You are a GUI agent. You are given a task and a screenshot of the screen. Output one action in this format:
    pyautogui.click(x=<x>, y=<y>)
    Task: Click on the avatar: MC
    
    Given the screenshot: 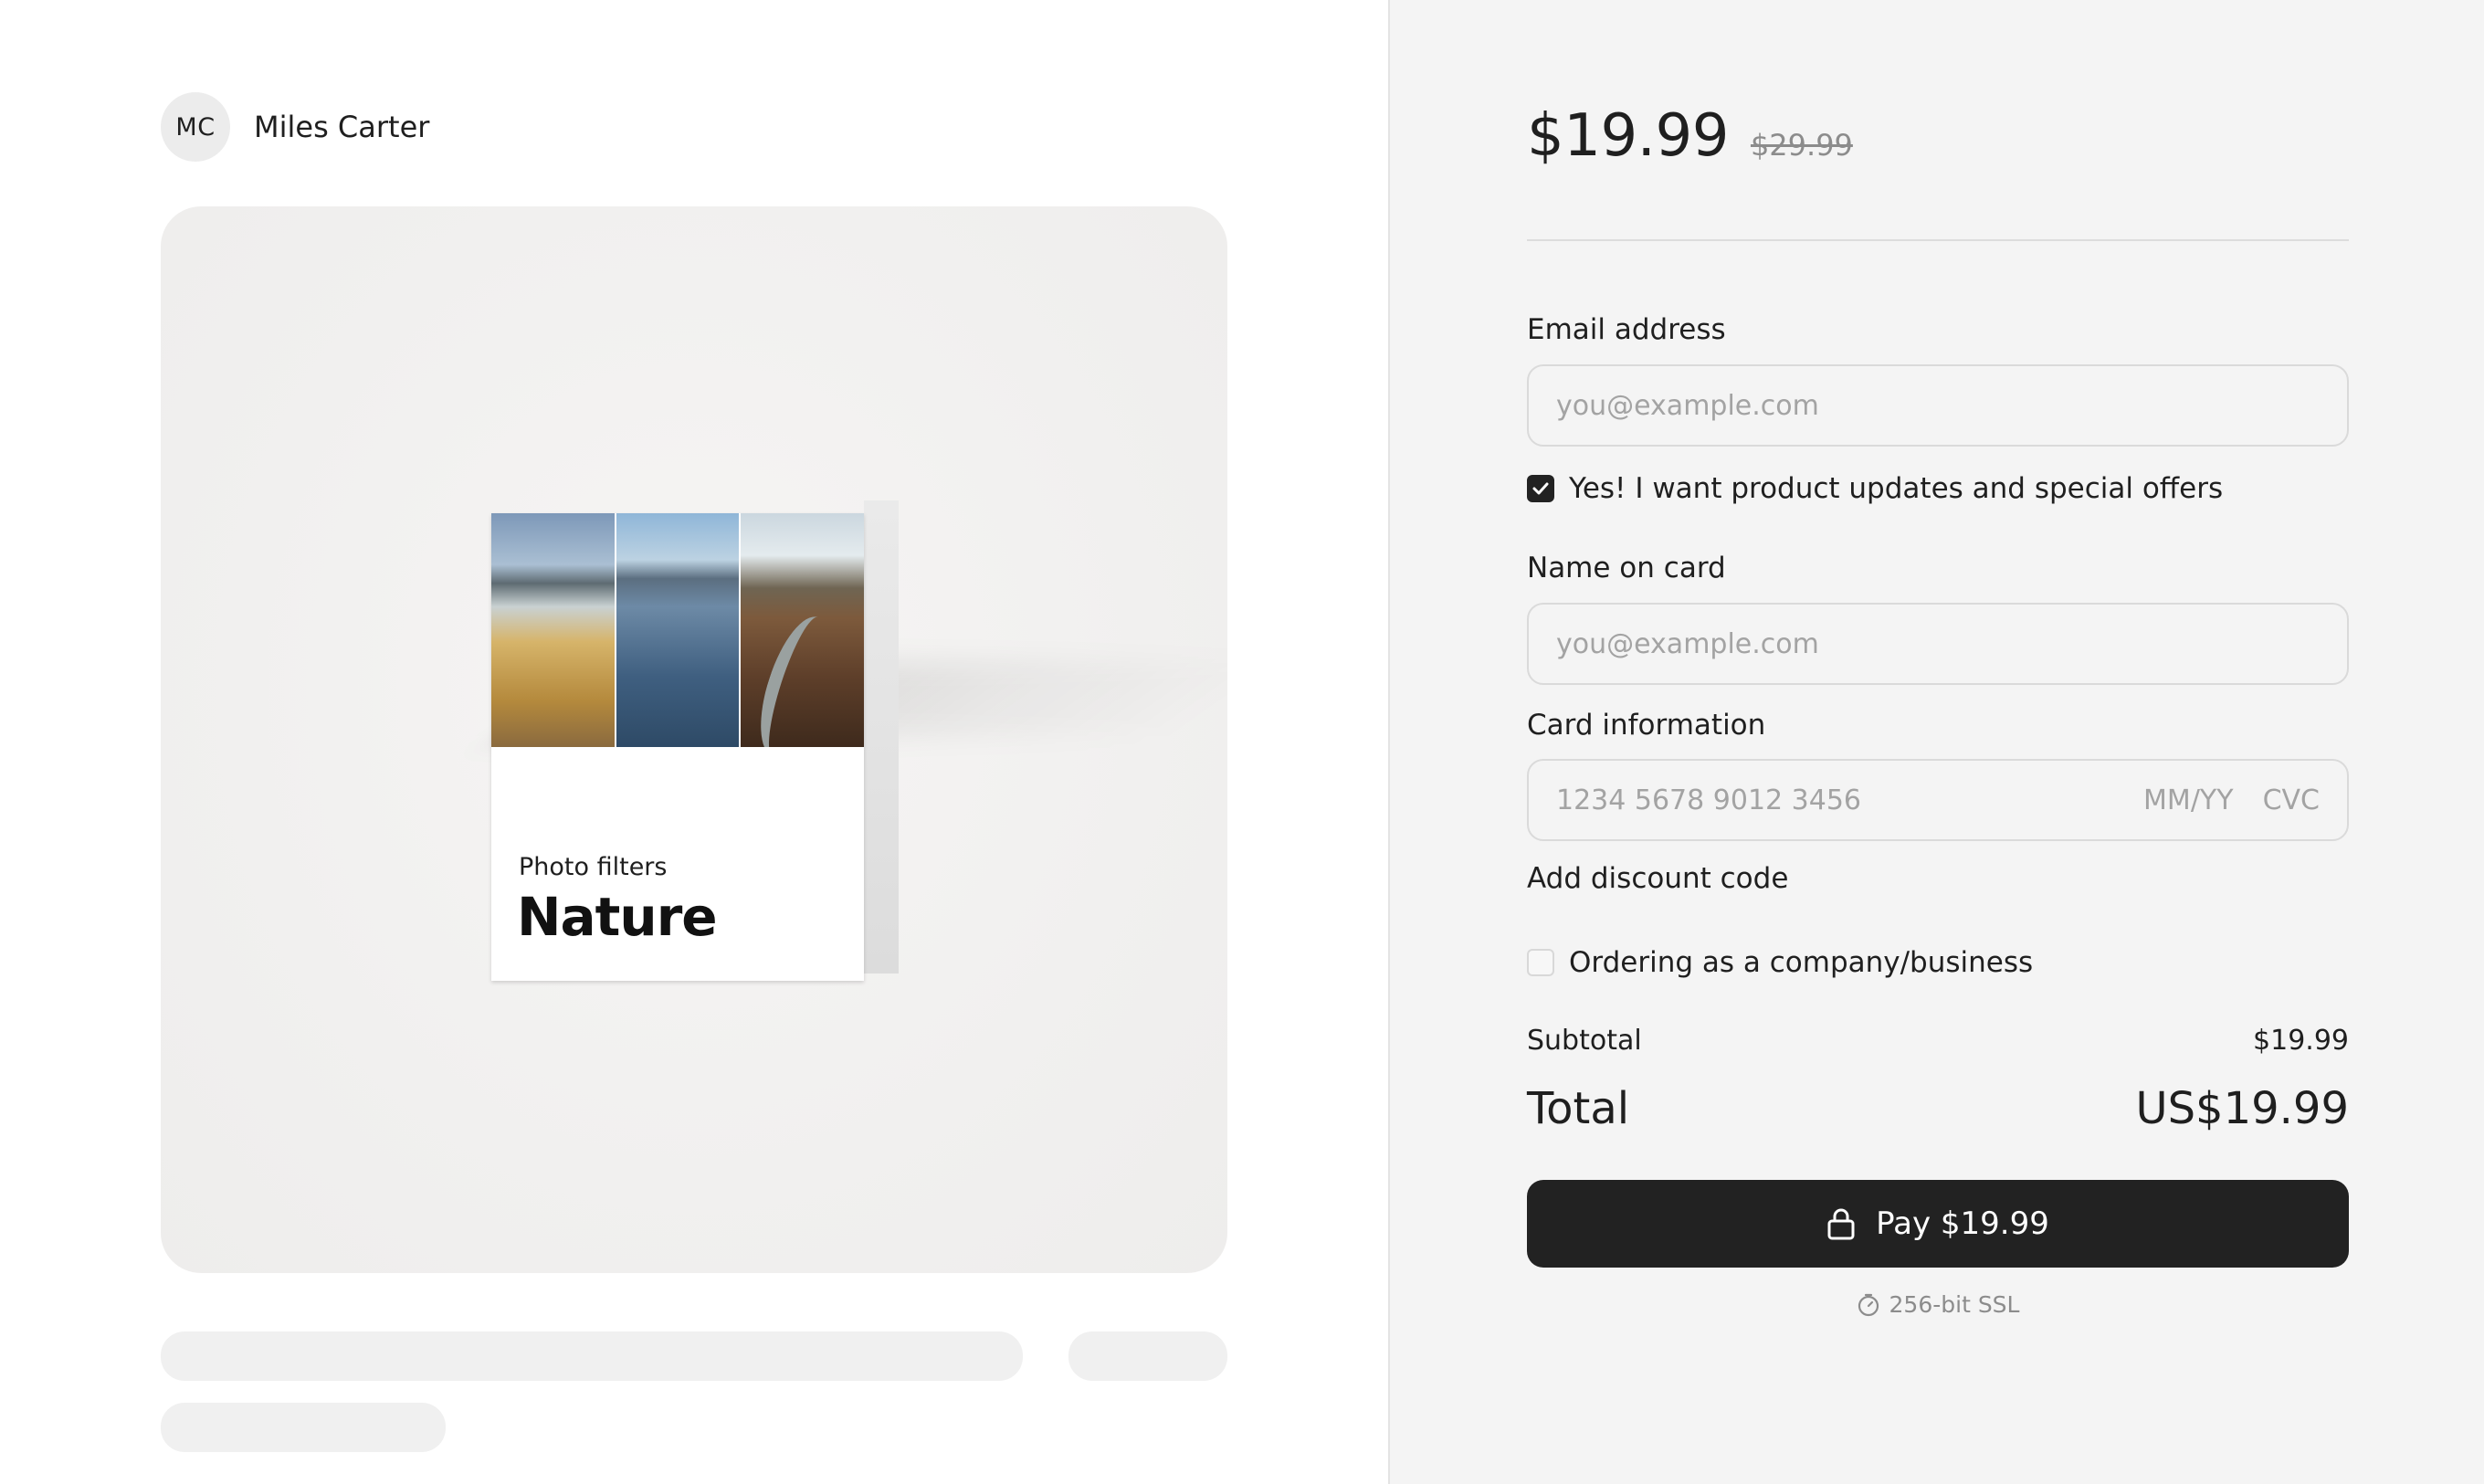 What is the action you would take?
    pyautogui.click(x=195, y=127)
    